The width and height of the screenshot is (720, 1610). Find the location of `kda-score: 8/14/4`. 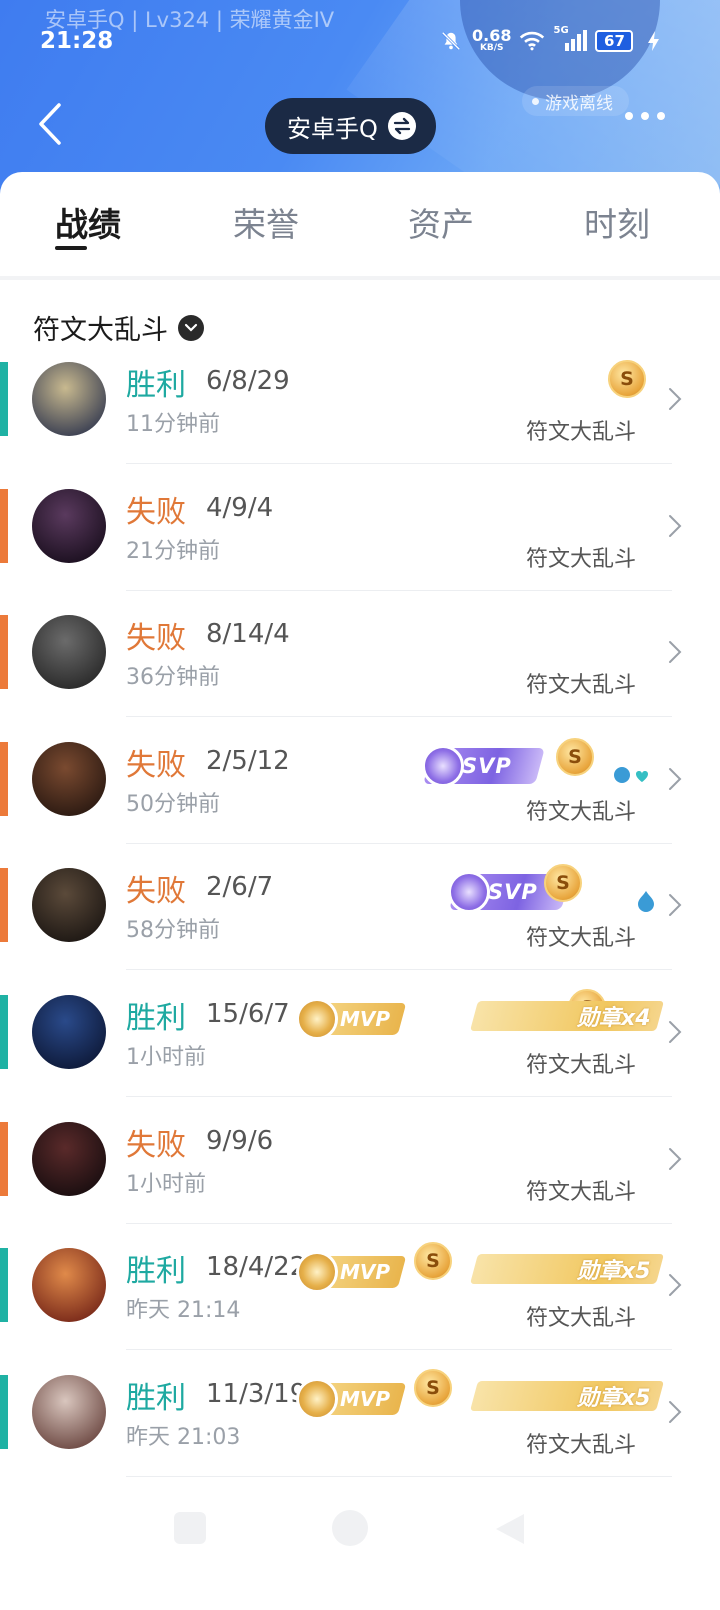

kda-score: 8/14/4 is located at coordinates (248, 634).